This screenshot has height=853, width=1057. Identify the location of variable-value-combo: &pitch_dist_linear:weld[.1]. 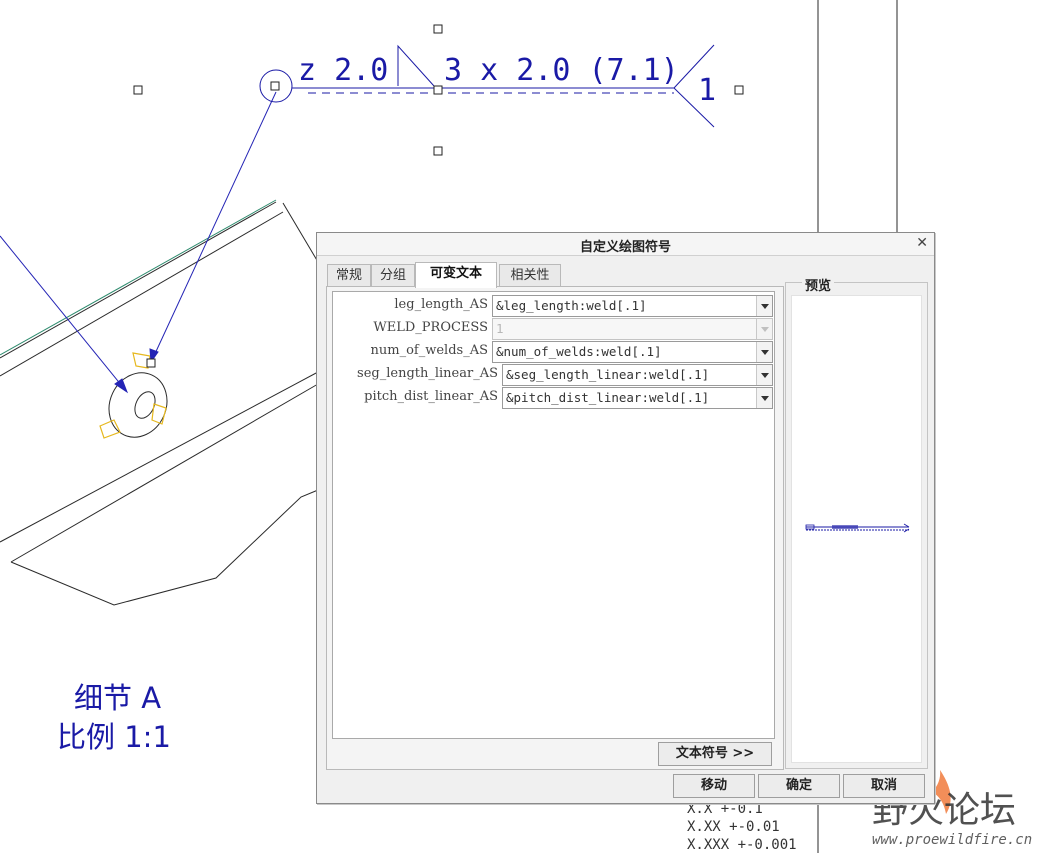
(637, 398).